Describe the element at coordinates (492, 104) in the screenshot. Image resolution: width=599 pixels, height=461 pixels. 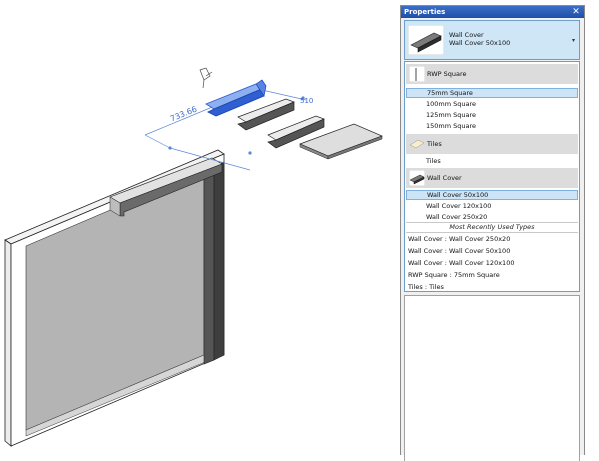
I see `type-item-100mm-square: 100mm Square` at that location.